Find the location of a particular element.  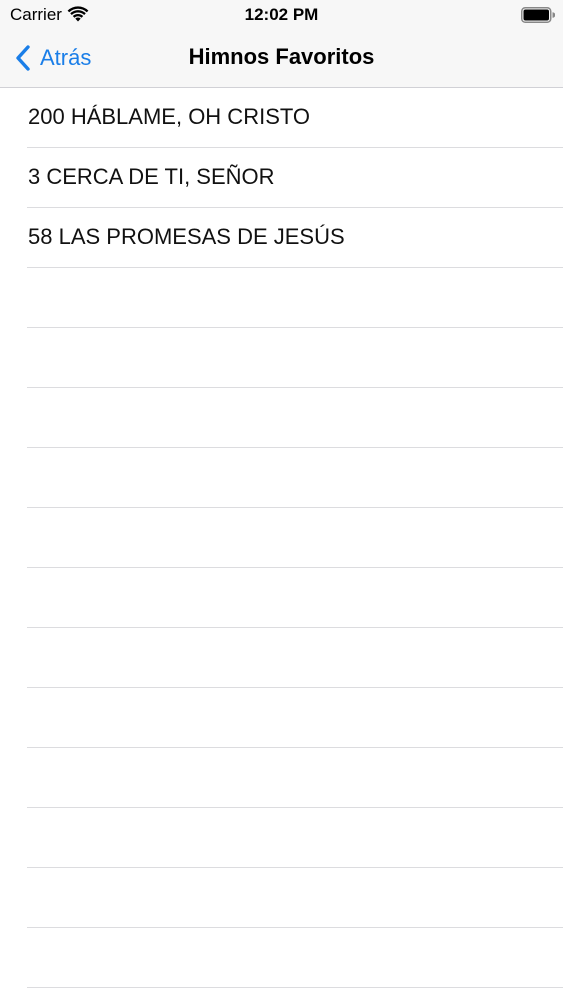

clock: 12:02 PM is located at coordinates (281, 14).